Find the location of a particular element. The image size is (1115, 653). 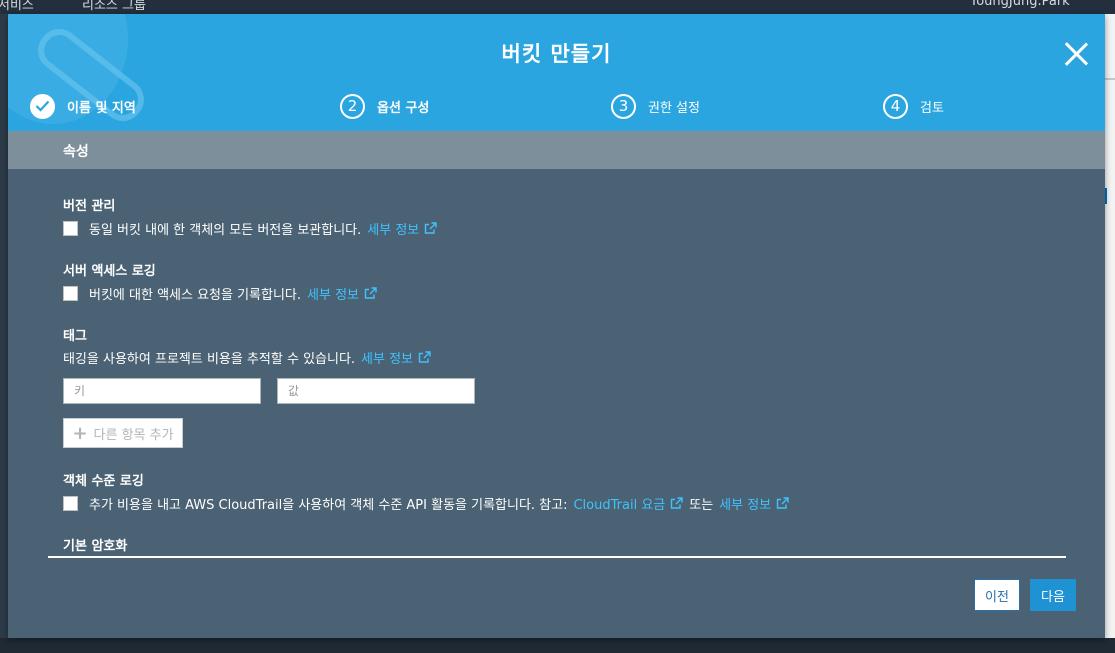

bg-divider is located at coordinates (1110, 79).